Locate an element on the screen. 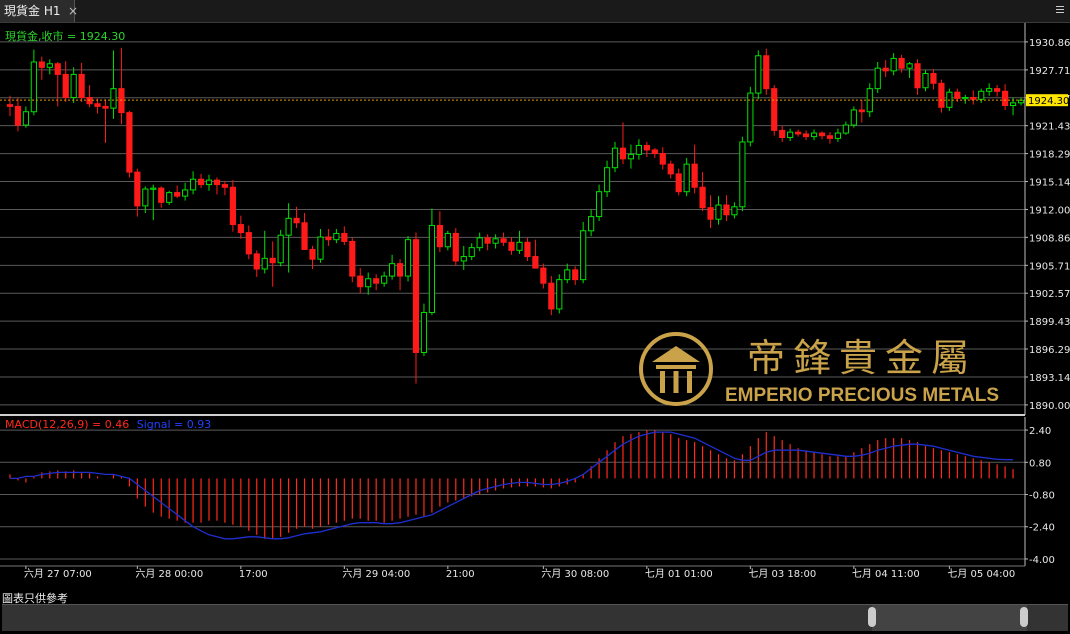  time-tick-label: 七月 01 01:00 is located at coordinates (679, 574).